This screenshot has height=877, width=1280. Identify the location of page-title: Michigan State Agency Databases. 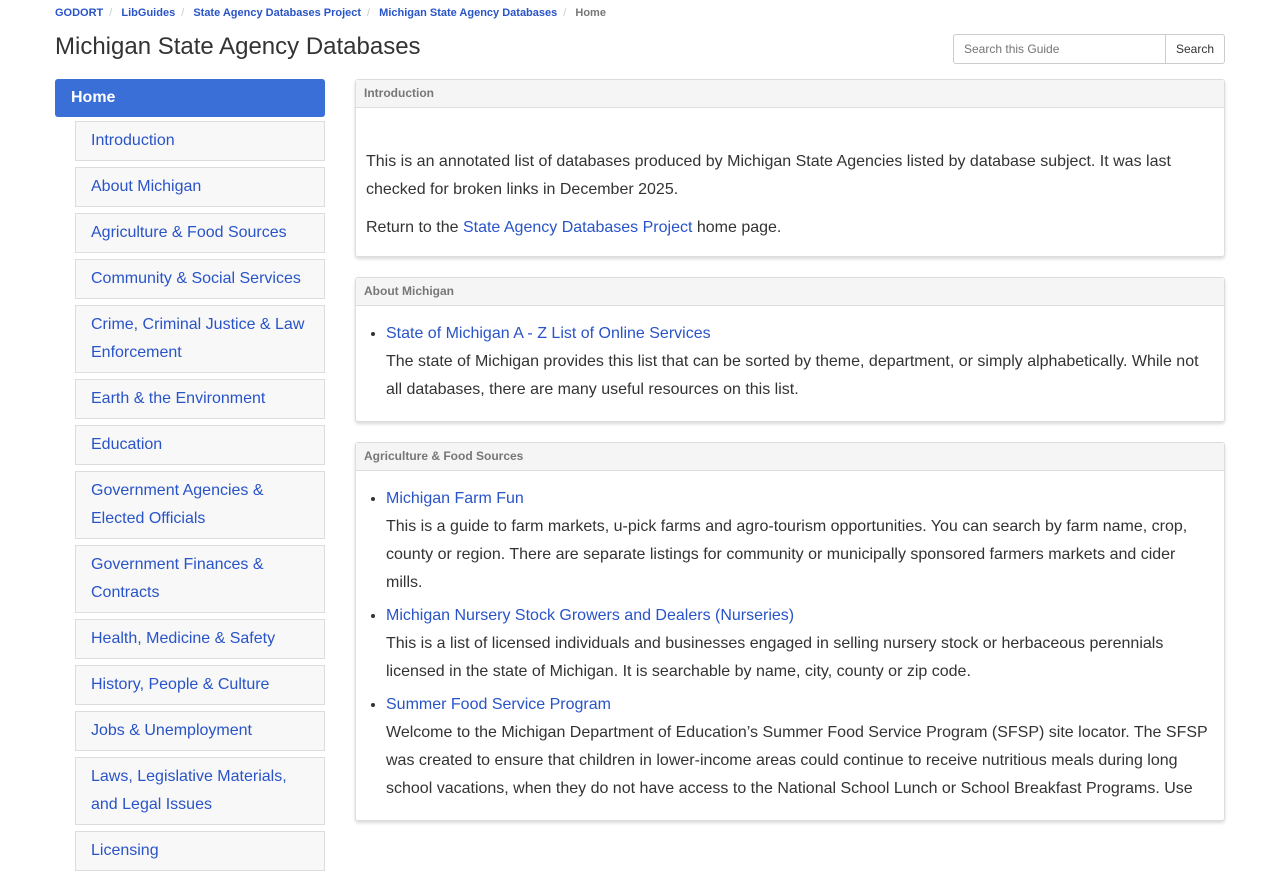
(238, 46).